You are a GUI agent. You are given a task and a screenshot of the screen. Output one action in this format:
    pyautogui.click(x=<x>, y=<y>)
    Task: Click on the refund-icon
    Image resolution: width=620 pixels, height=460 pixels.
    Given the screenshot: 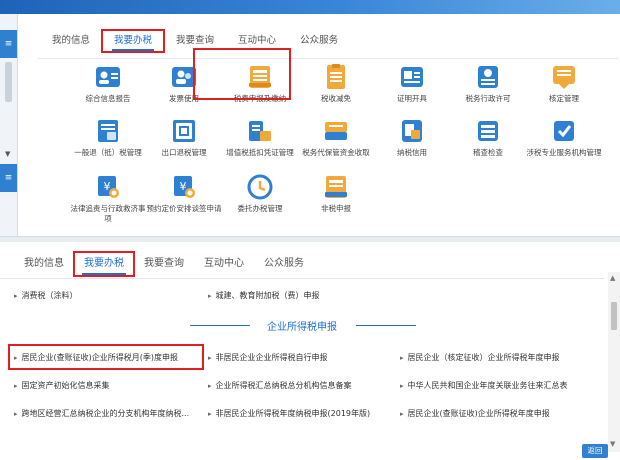 What is the action you would take?
    pyautogui.click(x=108, y=131)
    